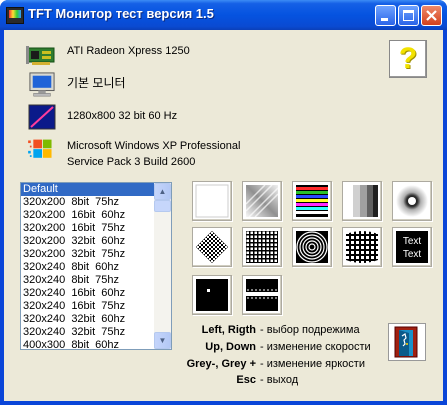 Image resolution: width=447 pixels, height=405 pixels. I want to click on diagonal-gradient-icon, so click(262, 201).